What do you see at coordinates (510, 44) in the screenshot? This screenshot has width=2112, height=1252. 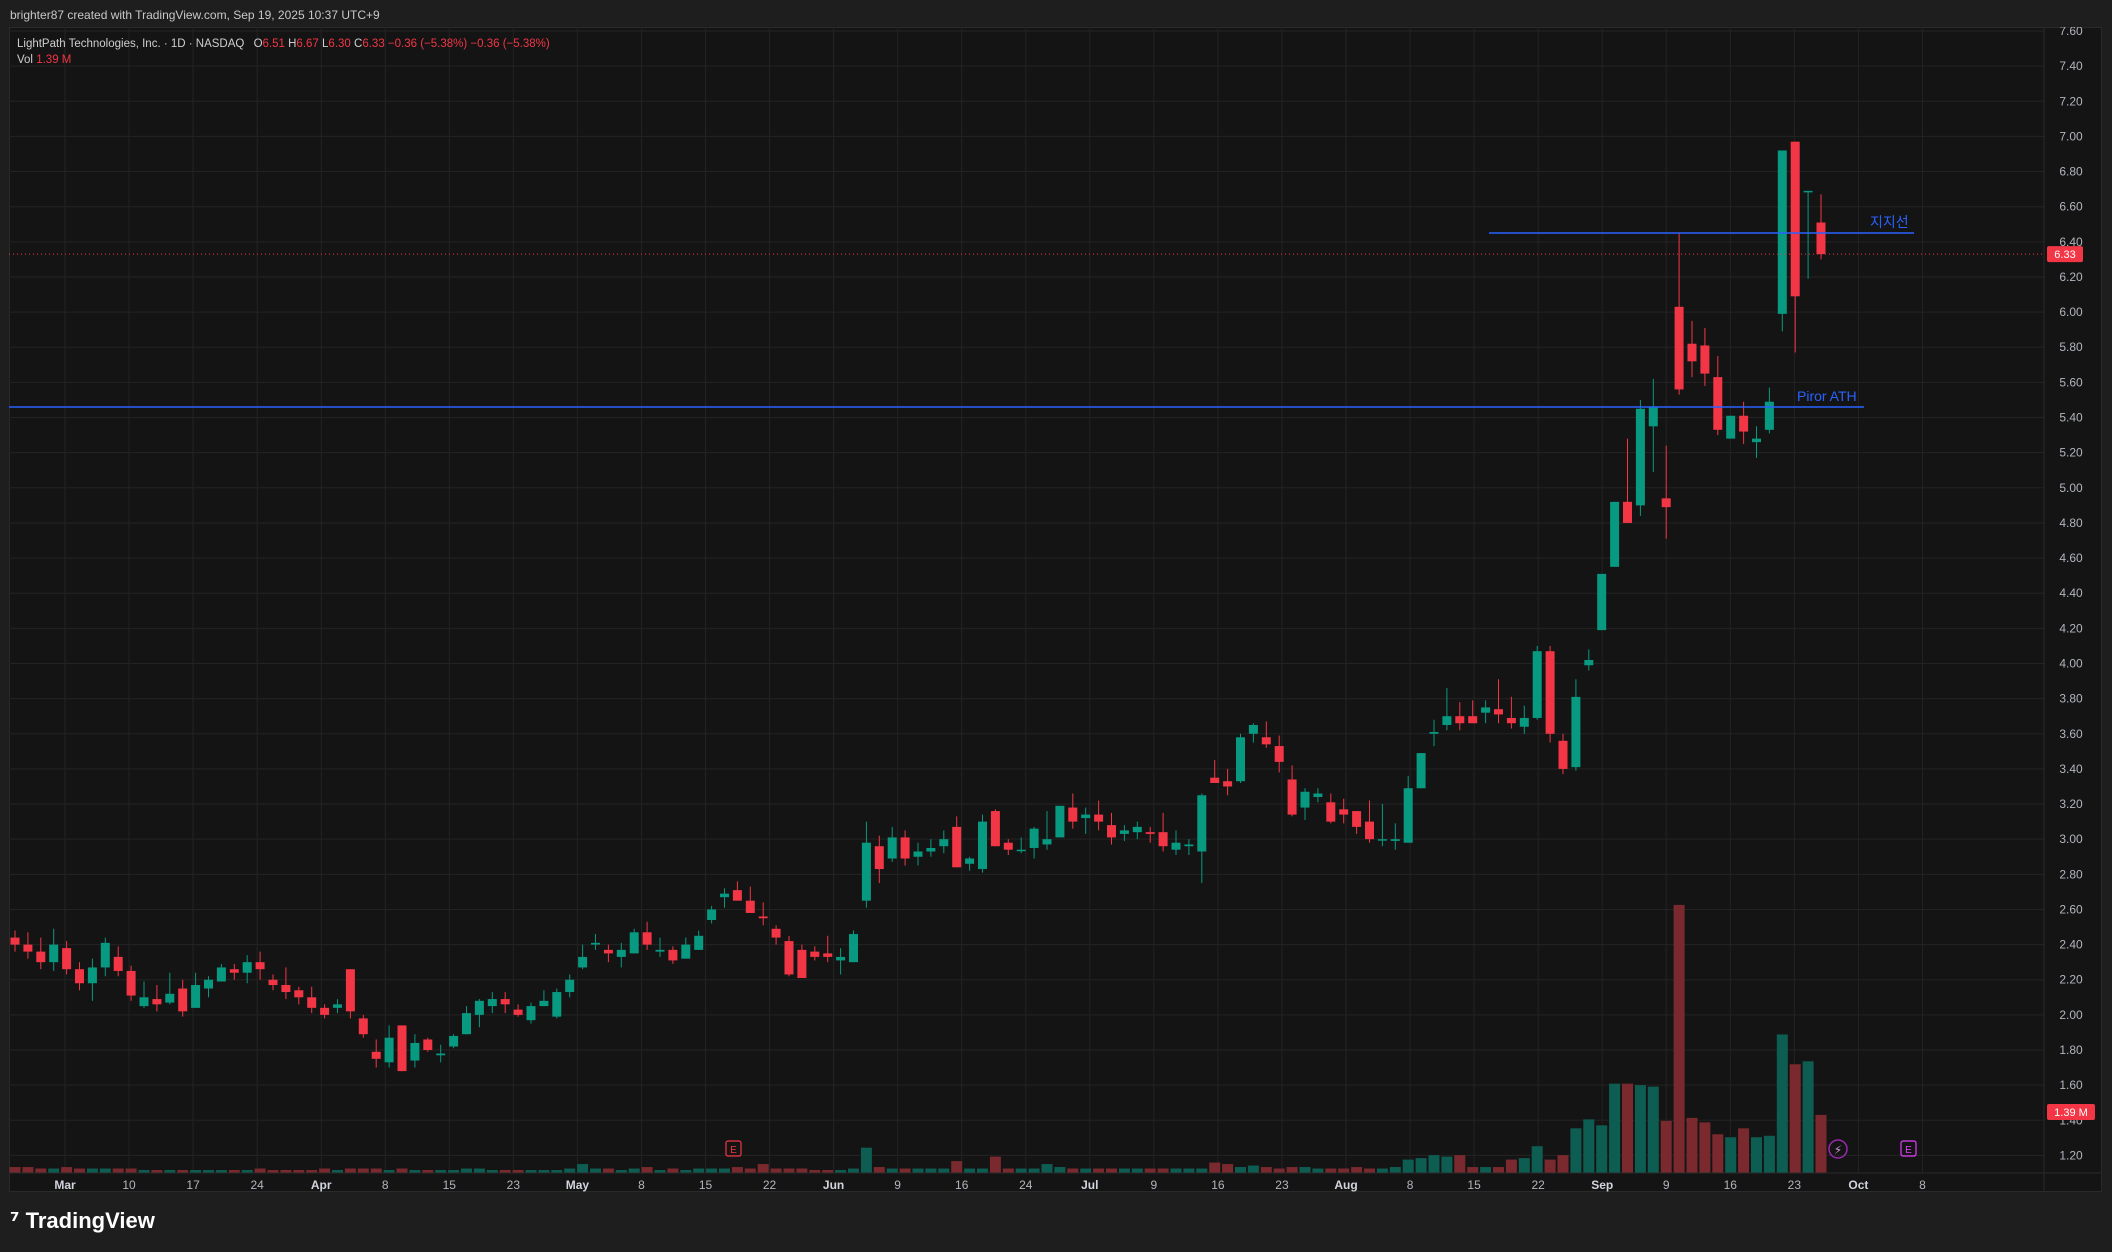 I see `change-value-2: −0.36 (−5.38%)` at bounding box center [510, 44].